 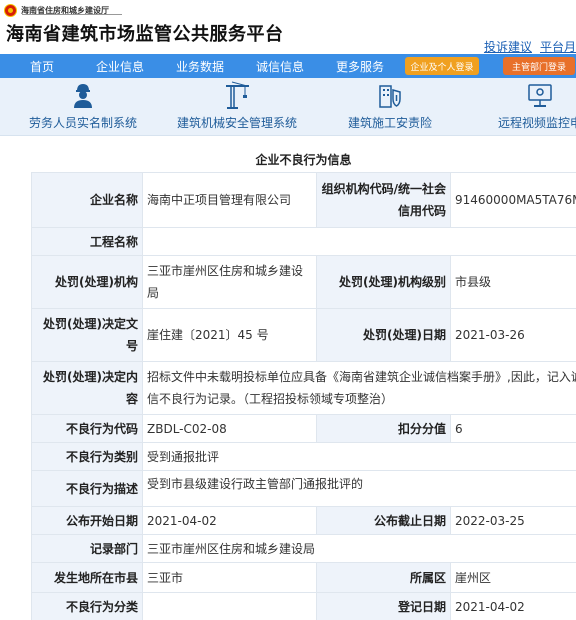 What do you see at coordinates (383, 577) in the screenshot?
I see `district-label: 所属区` at bounding box center [383, 577].